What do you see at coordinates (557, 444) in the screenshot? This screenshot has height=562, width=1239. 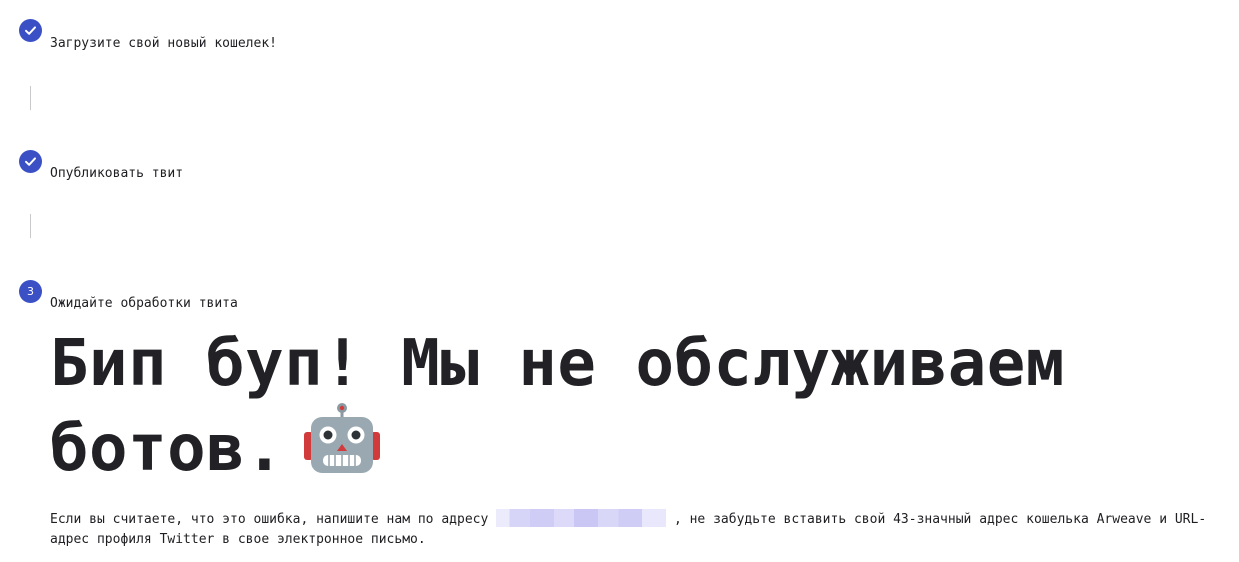 I see `page-title-line-2: ботов.` at bounding box center [557, 444].